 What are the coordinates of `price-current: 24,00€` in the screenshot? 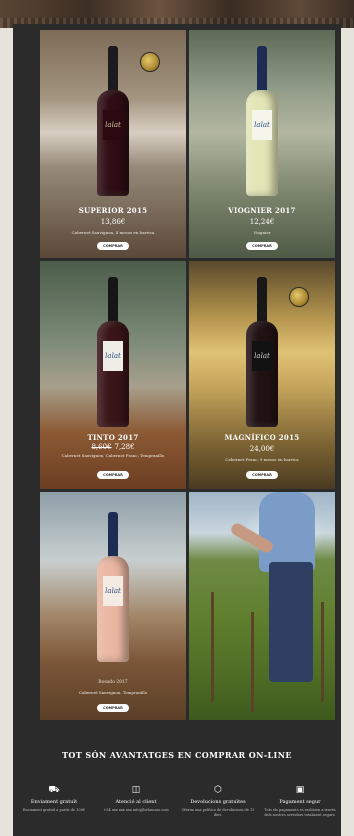 It's located at (262, 449).